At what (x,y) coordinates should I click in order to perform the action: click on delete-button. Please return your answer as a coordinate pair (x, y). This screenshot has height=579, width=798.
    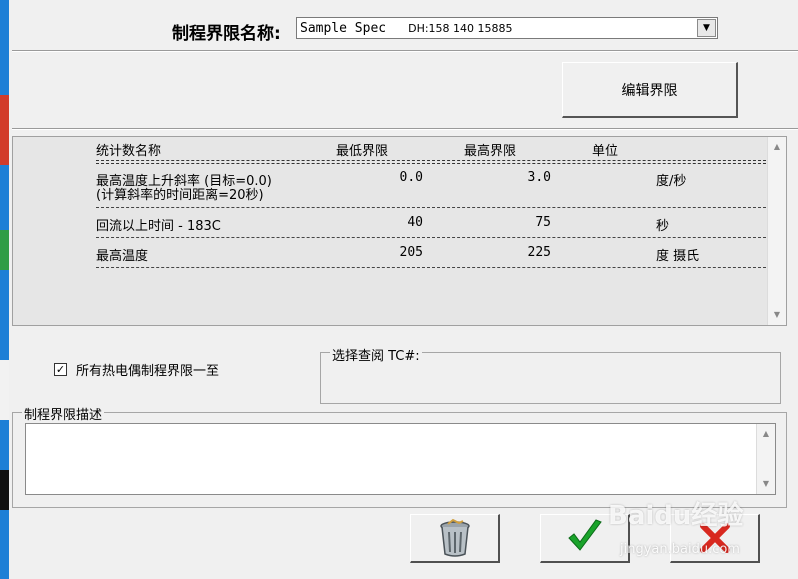
    Looking at the image, I should click on (455, 538).